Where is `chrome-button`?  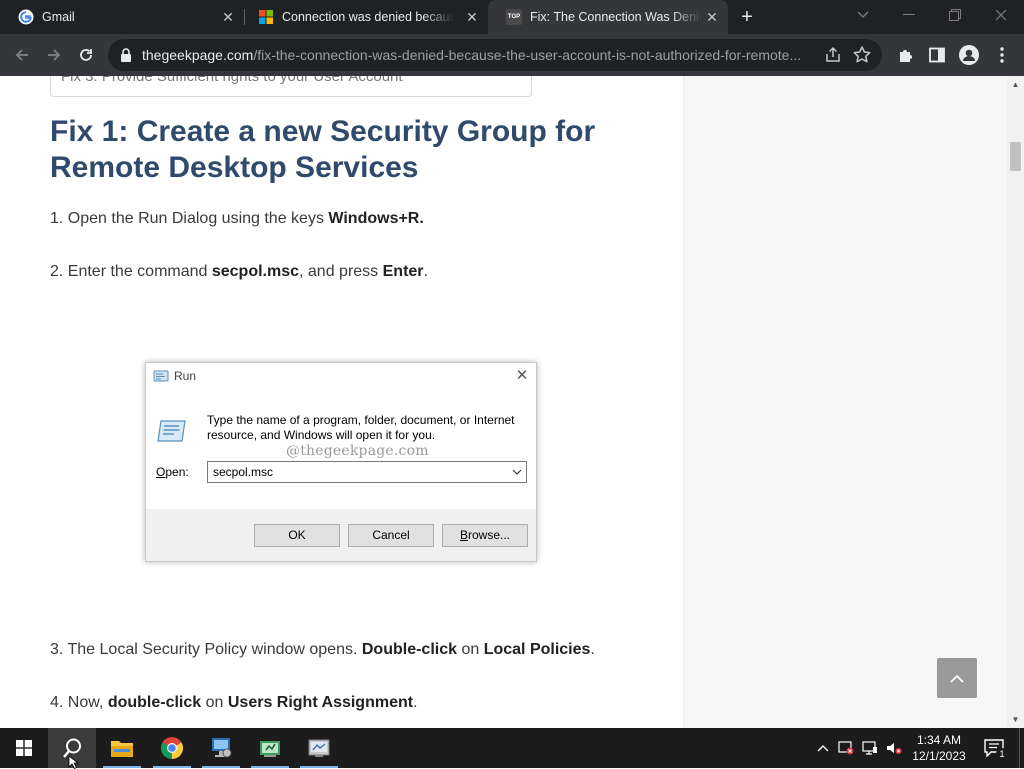 chrome-button is located at coordinates (172, 748).